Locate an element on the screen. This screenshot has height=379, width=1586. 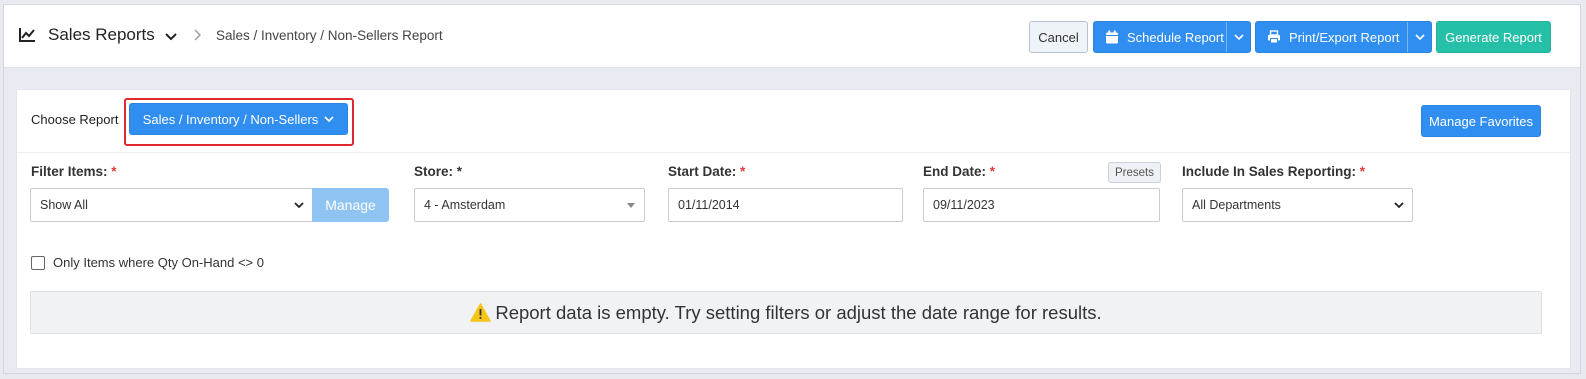
start-date-label-text: Start Date: is located at coordinates (702, 171).